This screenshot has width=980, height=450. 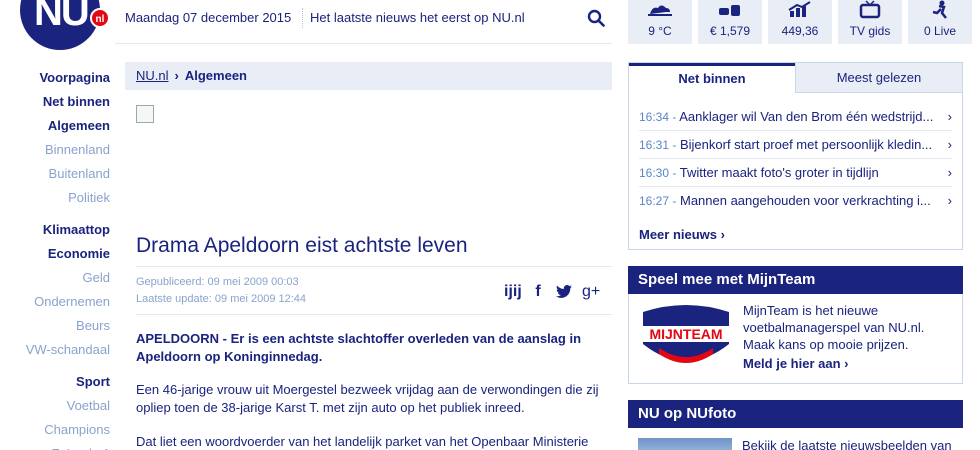 I want to click on share-bar: ĳĳ f g+, so click(x=554, y=292).